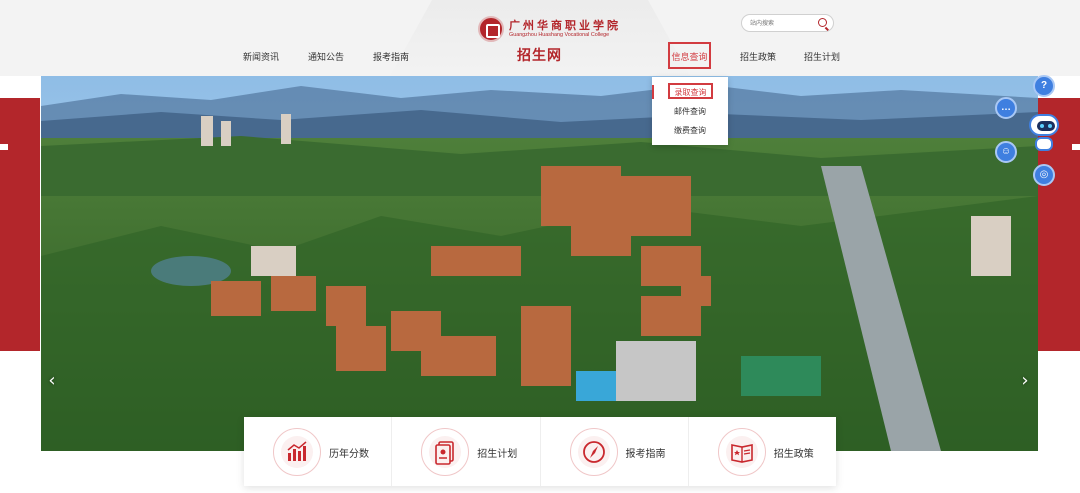 The width and height of the screenshot is (1080, 493). I want to click on robot-face, so click(1046, 126).